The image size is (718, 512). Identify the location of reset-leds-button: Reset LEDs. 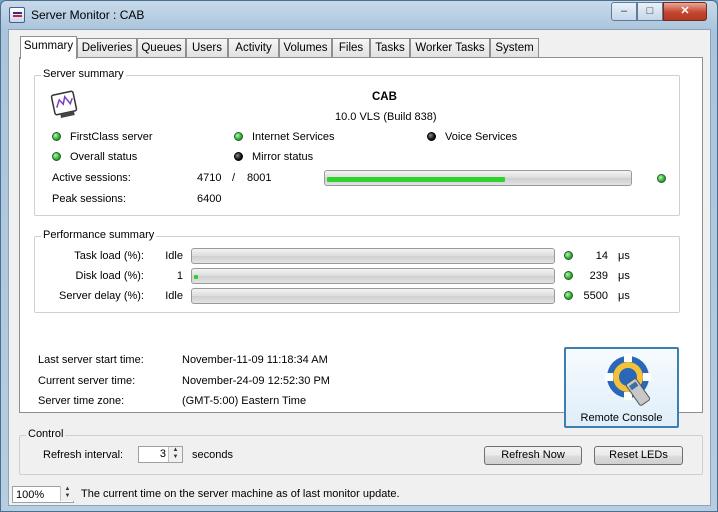
(638, 455).